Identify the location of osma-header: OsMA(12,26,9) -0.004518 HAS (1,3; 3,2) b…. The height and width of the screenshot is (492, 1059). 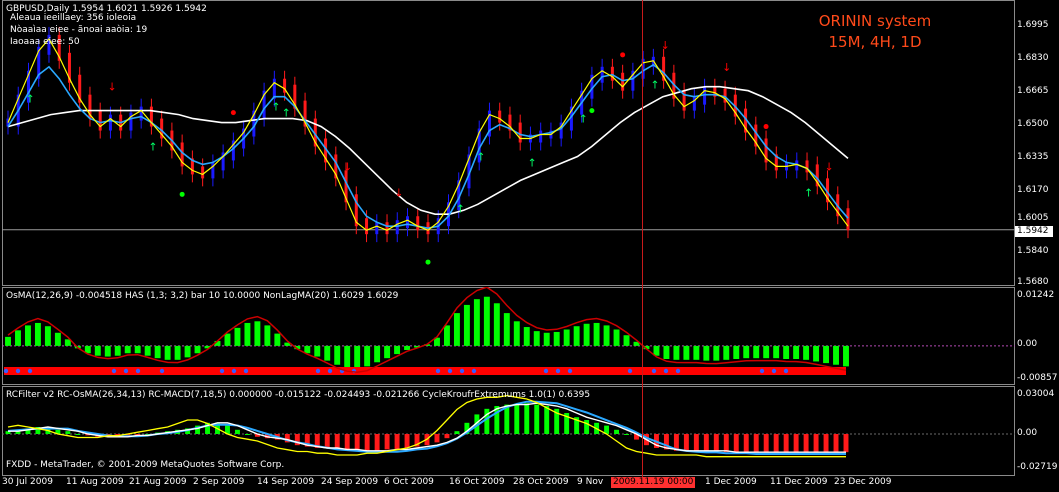
(202, 296).